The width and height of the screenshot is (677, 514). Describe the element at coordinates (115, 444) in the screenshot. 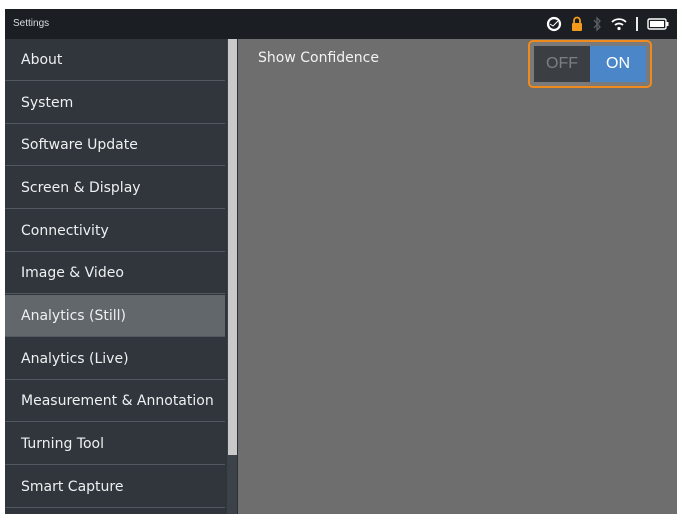

I see `sidebar-item-turning-tool: Turning Tool` at that location.